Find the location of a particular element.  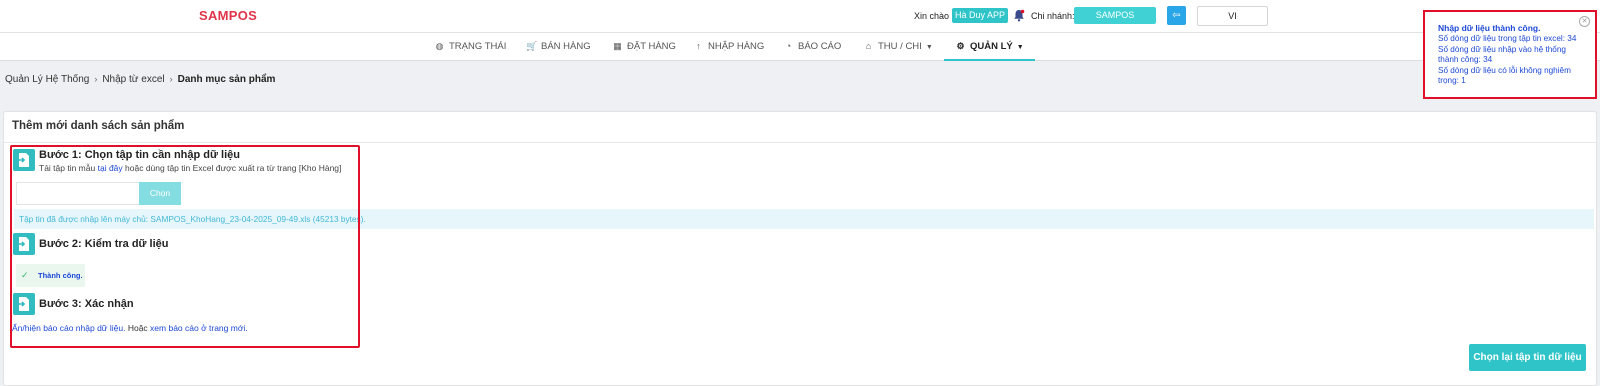

bank-icon: ⌂ is located at coordinates (868, 46).